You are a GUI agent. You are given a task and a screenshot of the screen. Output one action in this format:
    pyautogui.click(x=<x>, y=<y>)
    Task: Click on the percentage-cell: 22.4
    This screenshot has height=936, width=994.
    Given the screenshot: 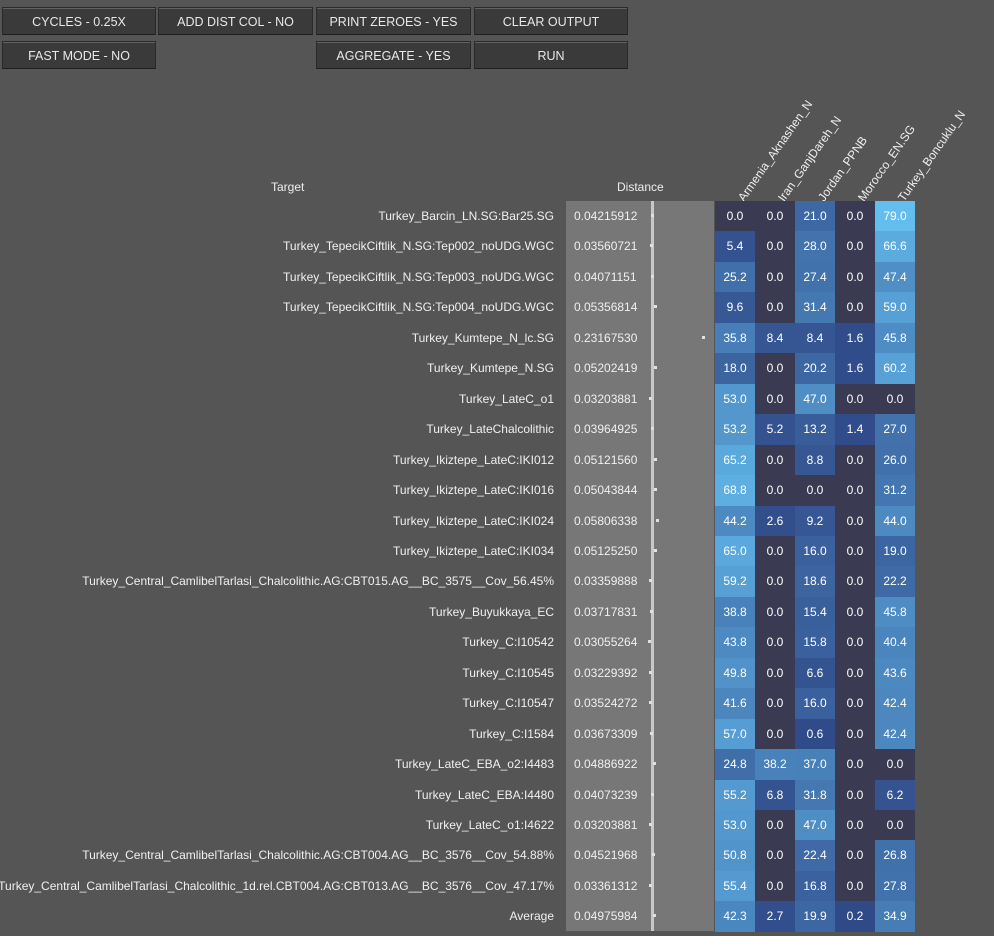 What is the action you would take?
    pyautogui.click(x=815, y=855)
    